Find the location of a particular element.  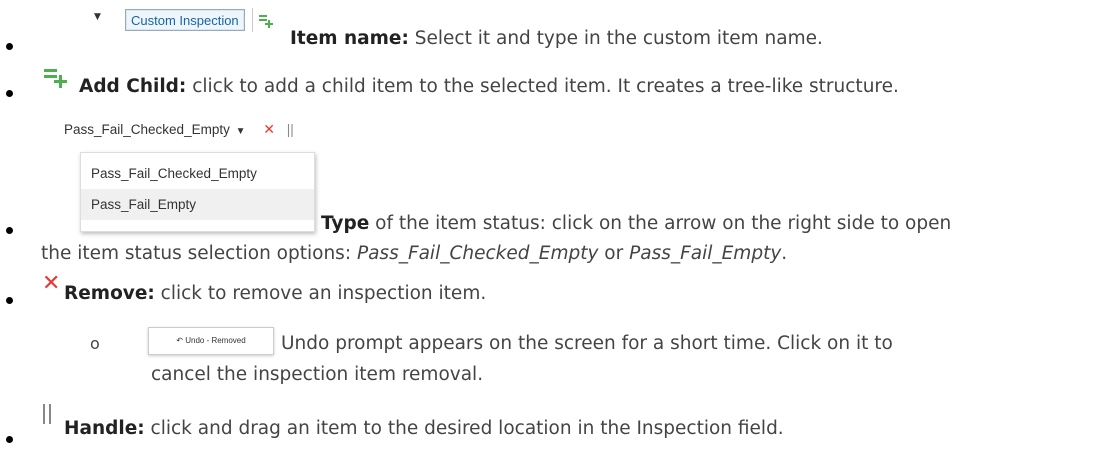

remove-term: Remove: is located at coordinates (109, 293).